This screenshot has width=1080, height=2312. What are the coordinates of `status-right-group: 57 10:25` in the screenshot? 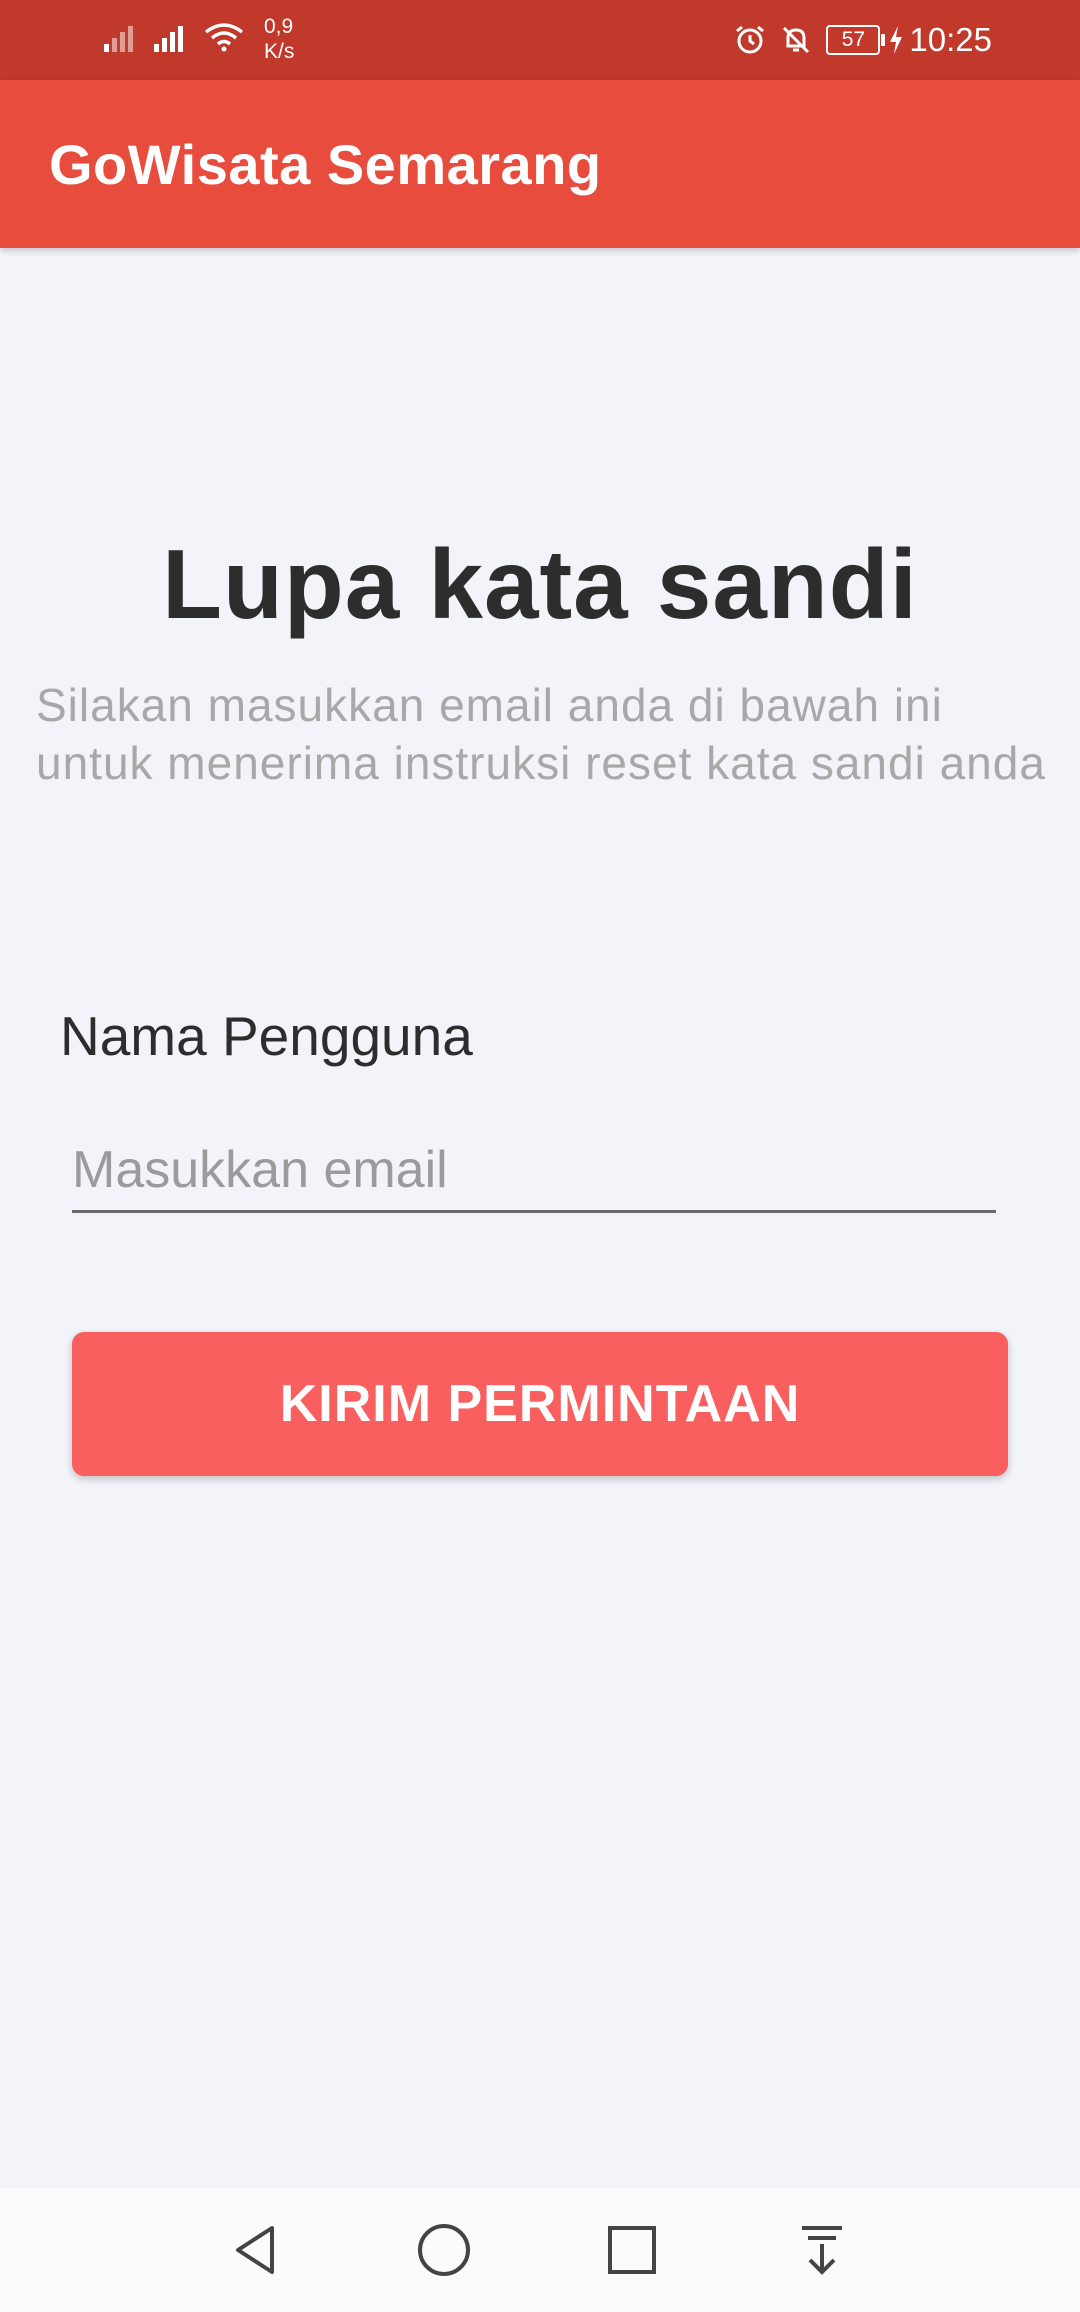 It's located at (863, 40).